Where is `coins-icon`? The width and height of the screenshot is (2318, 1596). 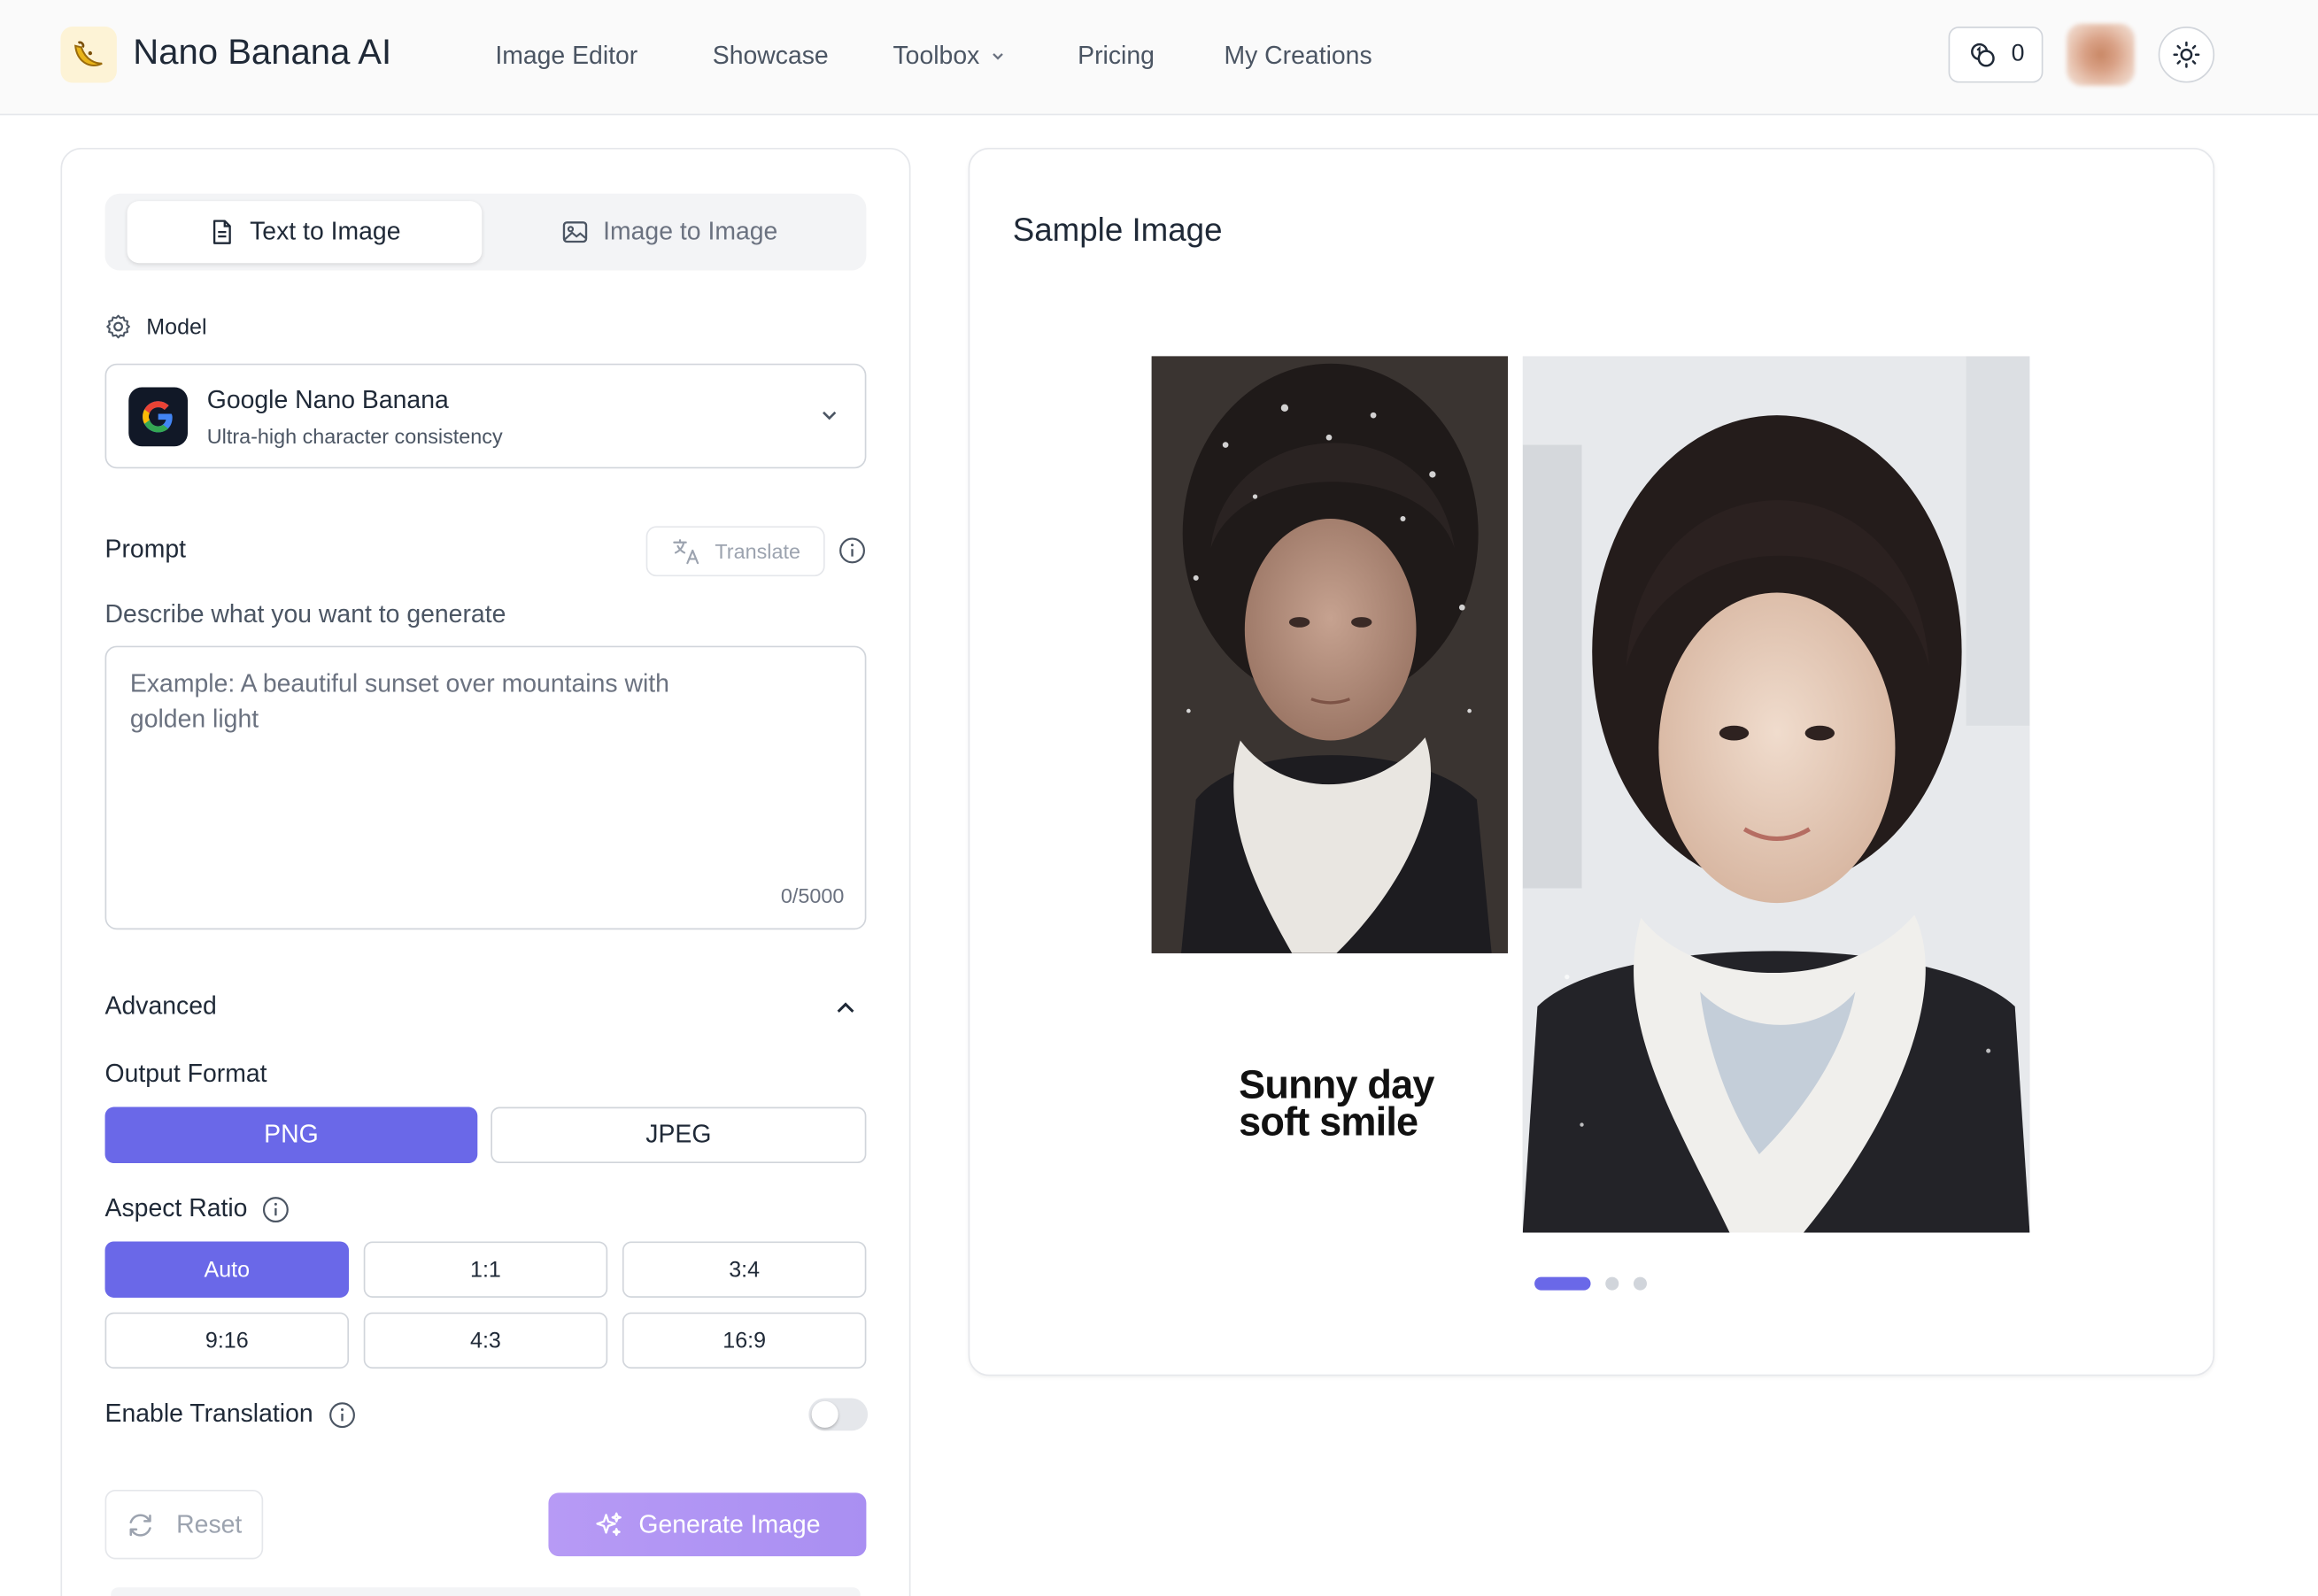 coins-icon is located at coordinates (1982, 54).